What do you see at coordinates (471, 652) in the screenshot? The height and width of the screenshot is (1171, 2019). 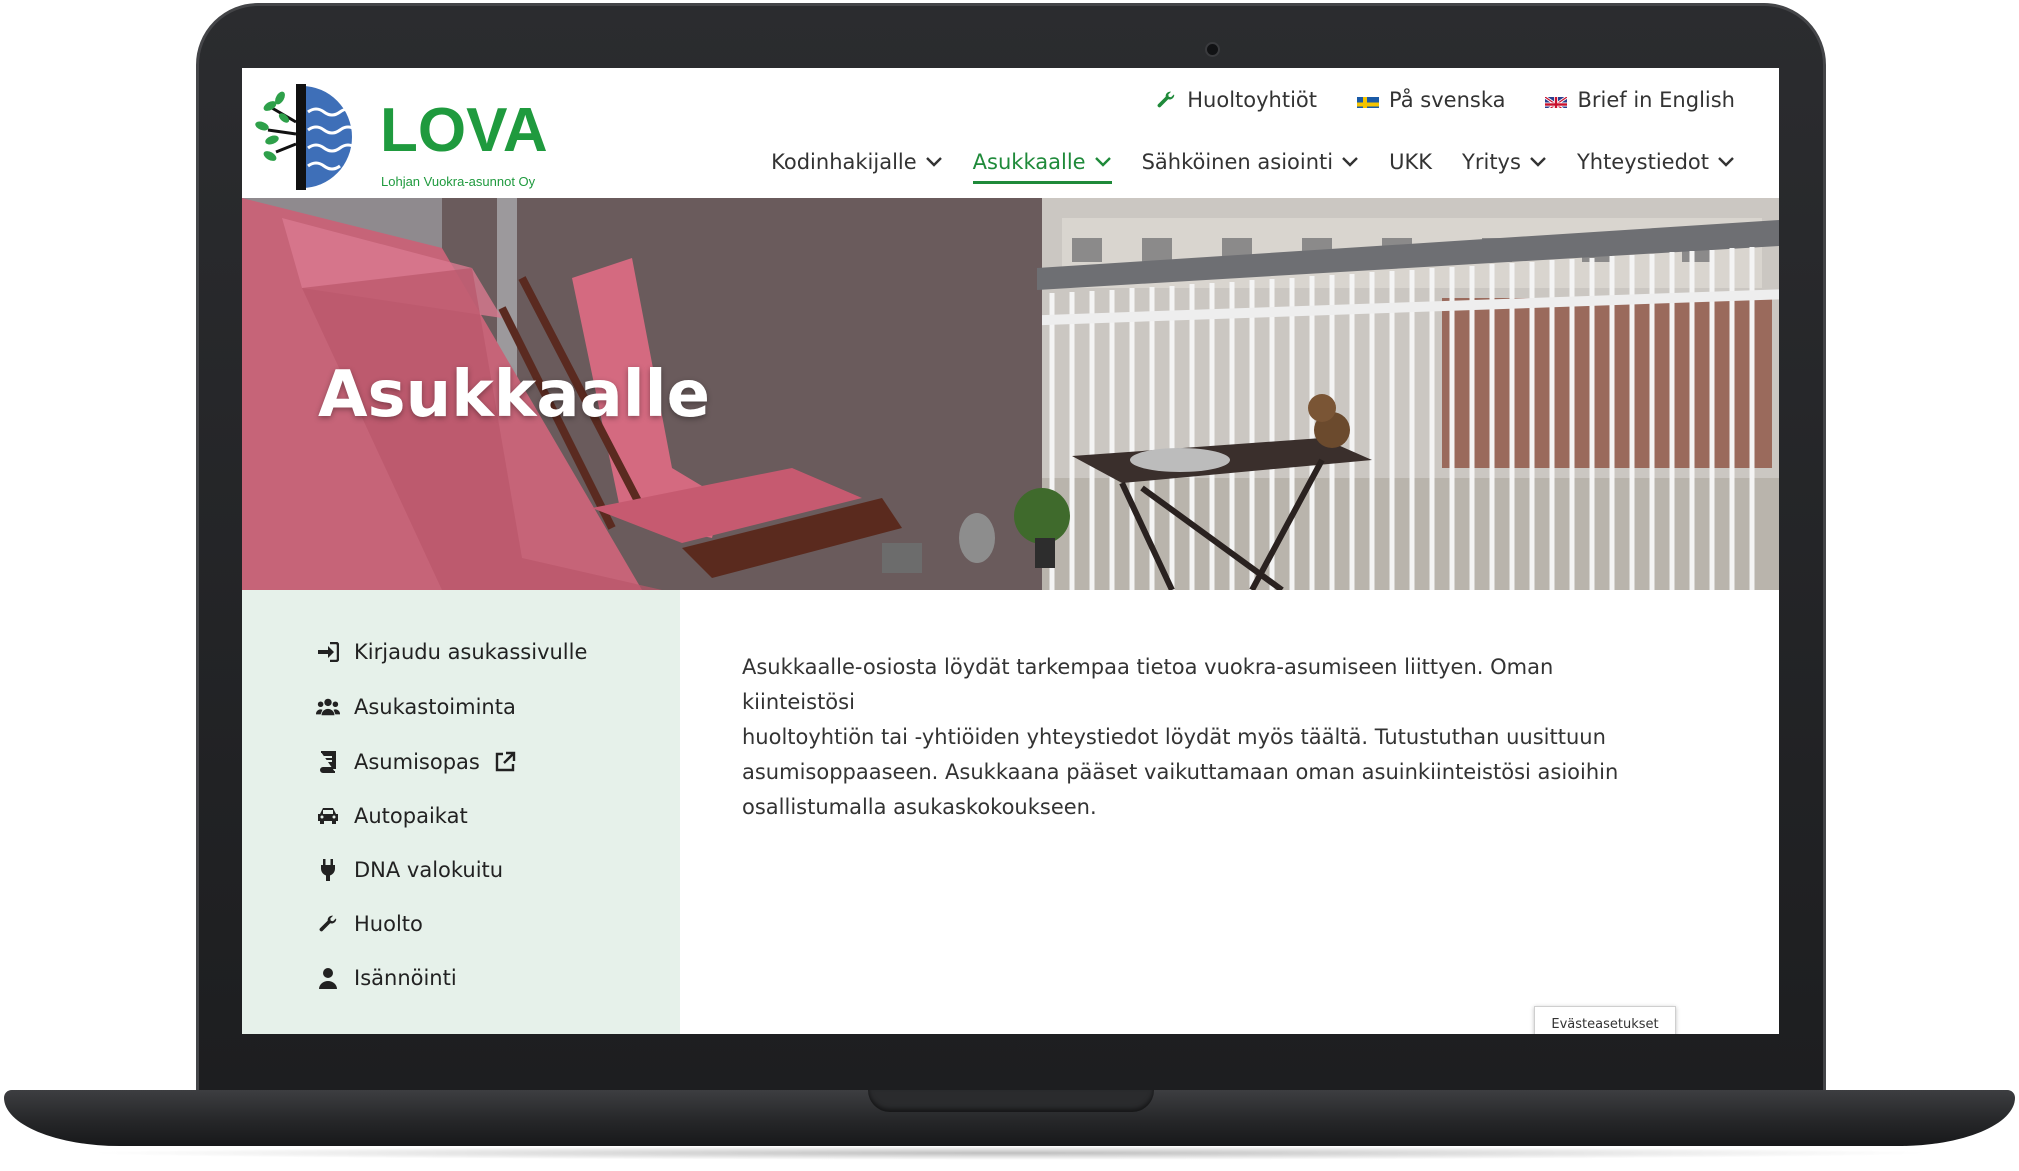 I see `sidebar-item-label: Kirjaudu asukassivulle` at bounding box center [471, 652].